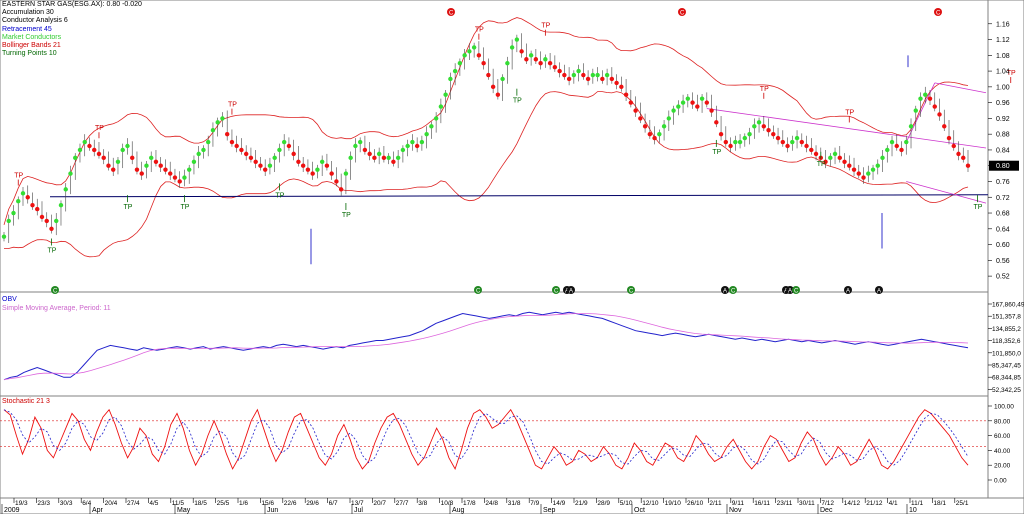  What do you see at coordinates (1002, 451) in the screenshot?
I see `stochastic-tick-label: 40.00` at bounding box center [1002, 451].